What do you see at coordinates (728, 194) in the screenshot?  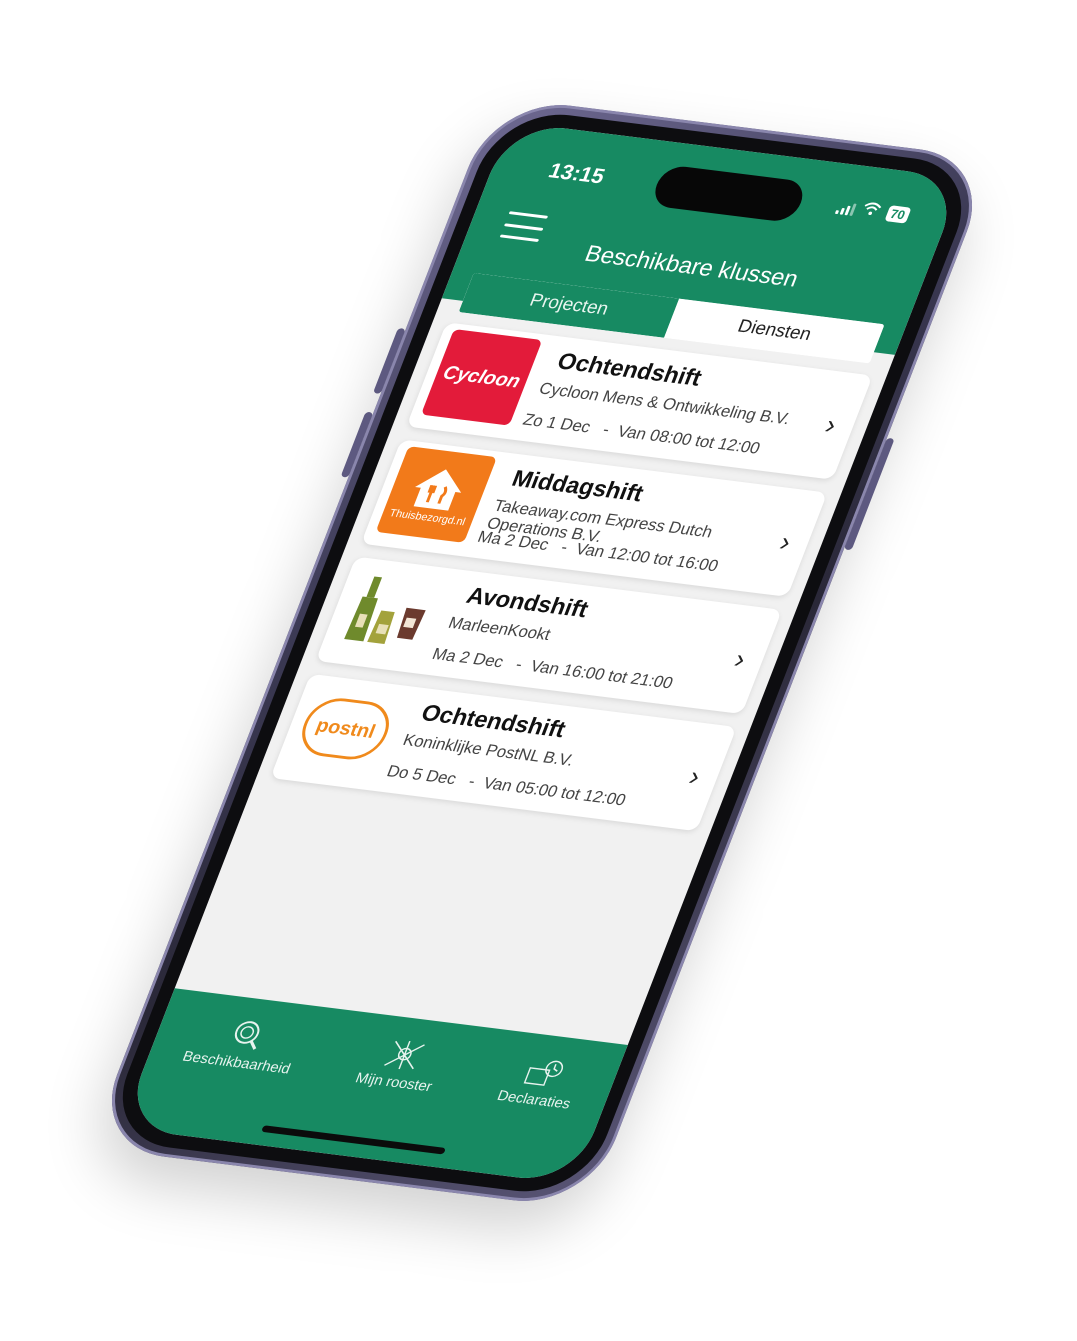 I see `dynamic-island` at bounding box center [728, 194].